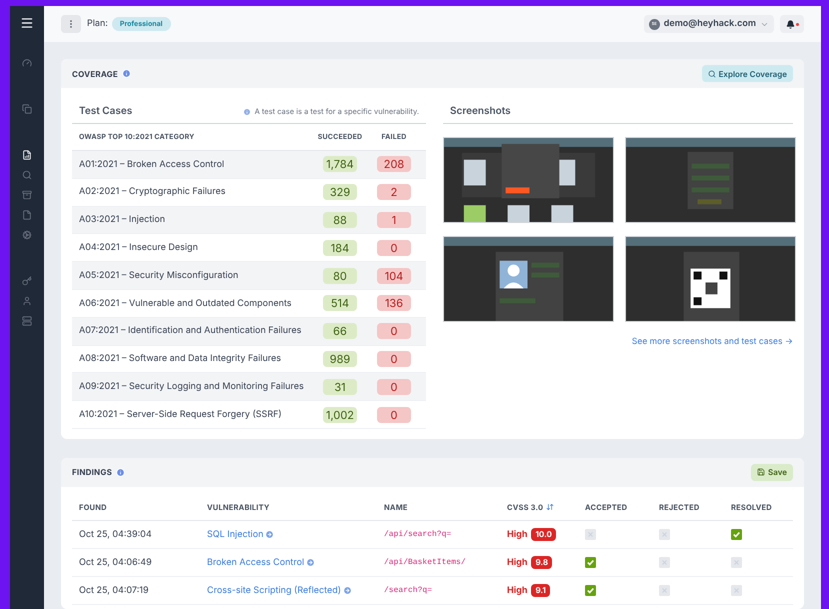  I want to click on count-badge: 208, so click(394, 164).